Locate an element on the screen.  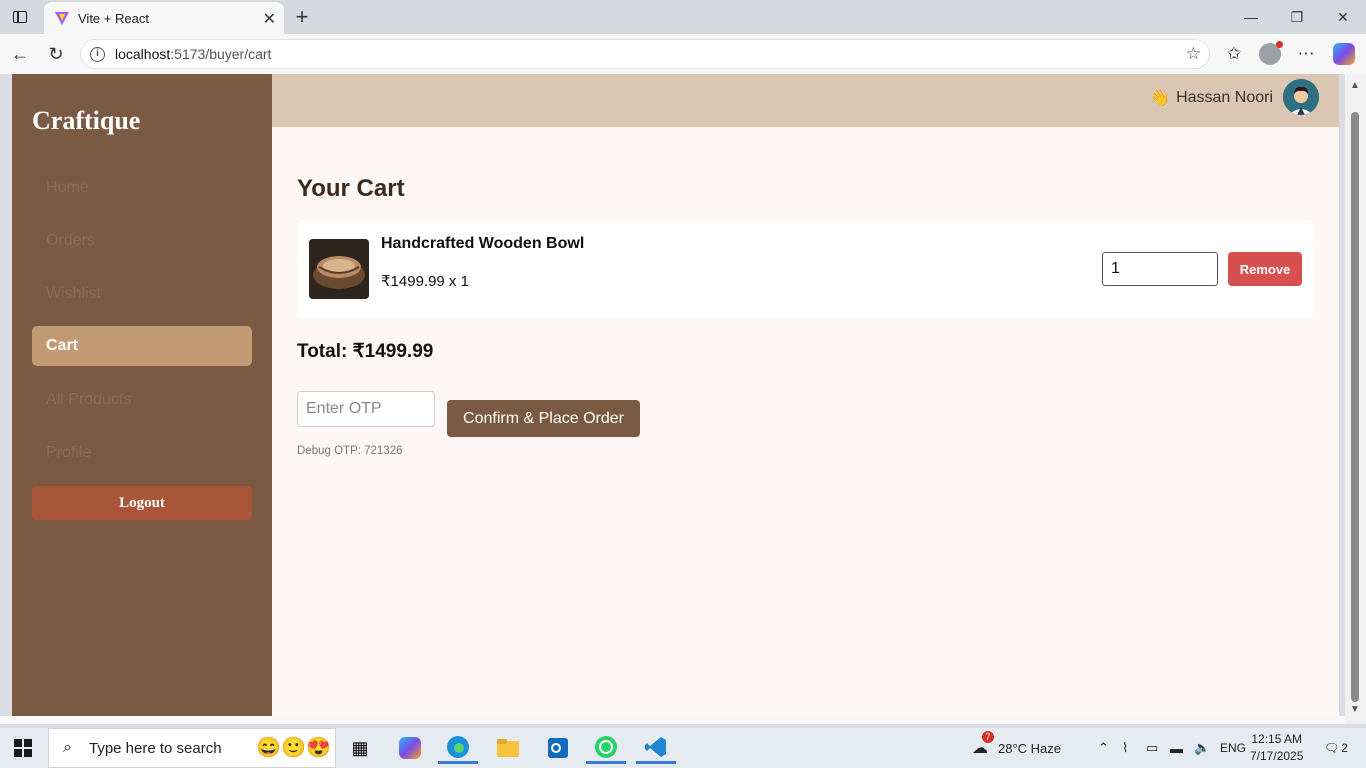
vscode-icon is located at coordinates (656, 748).